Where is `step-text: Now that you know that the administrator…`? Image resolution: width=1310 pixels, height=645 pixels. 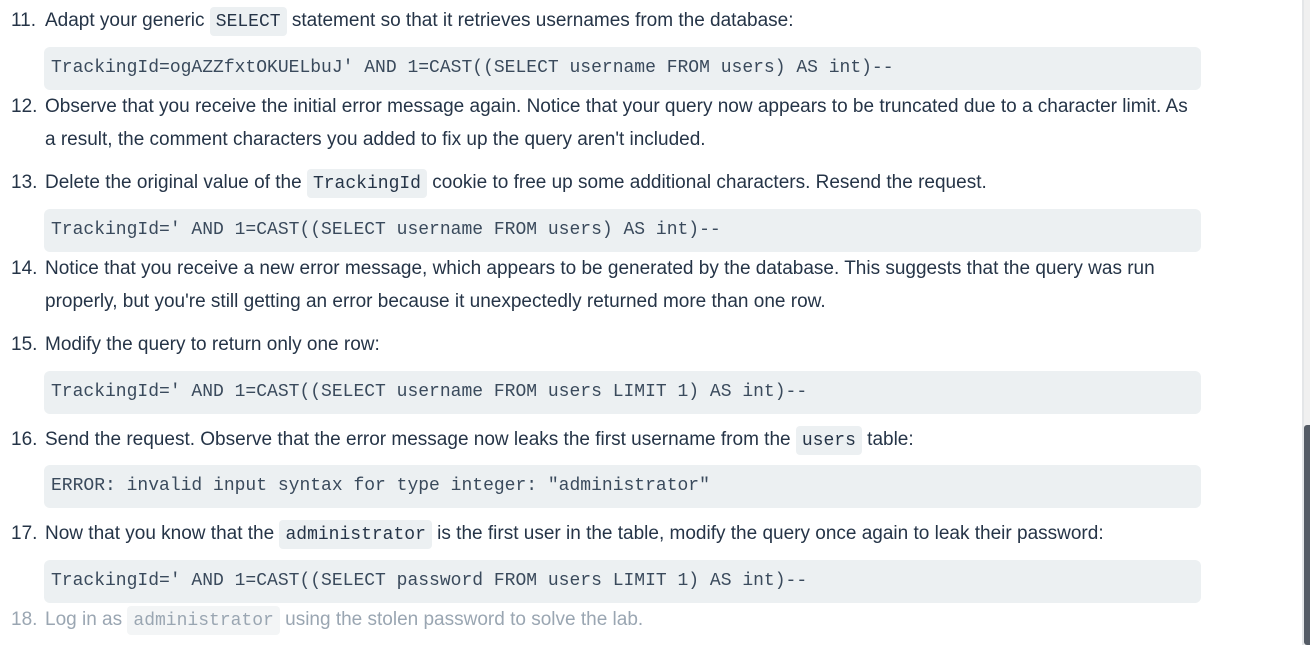 step-text: Now that you know that the administrator… is located at coordinates (622, 534).